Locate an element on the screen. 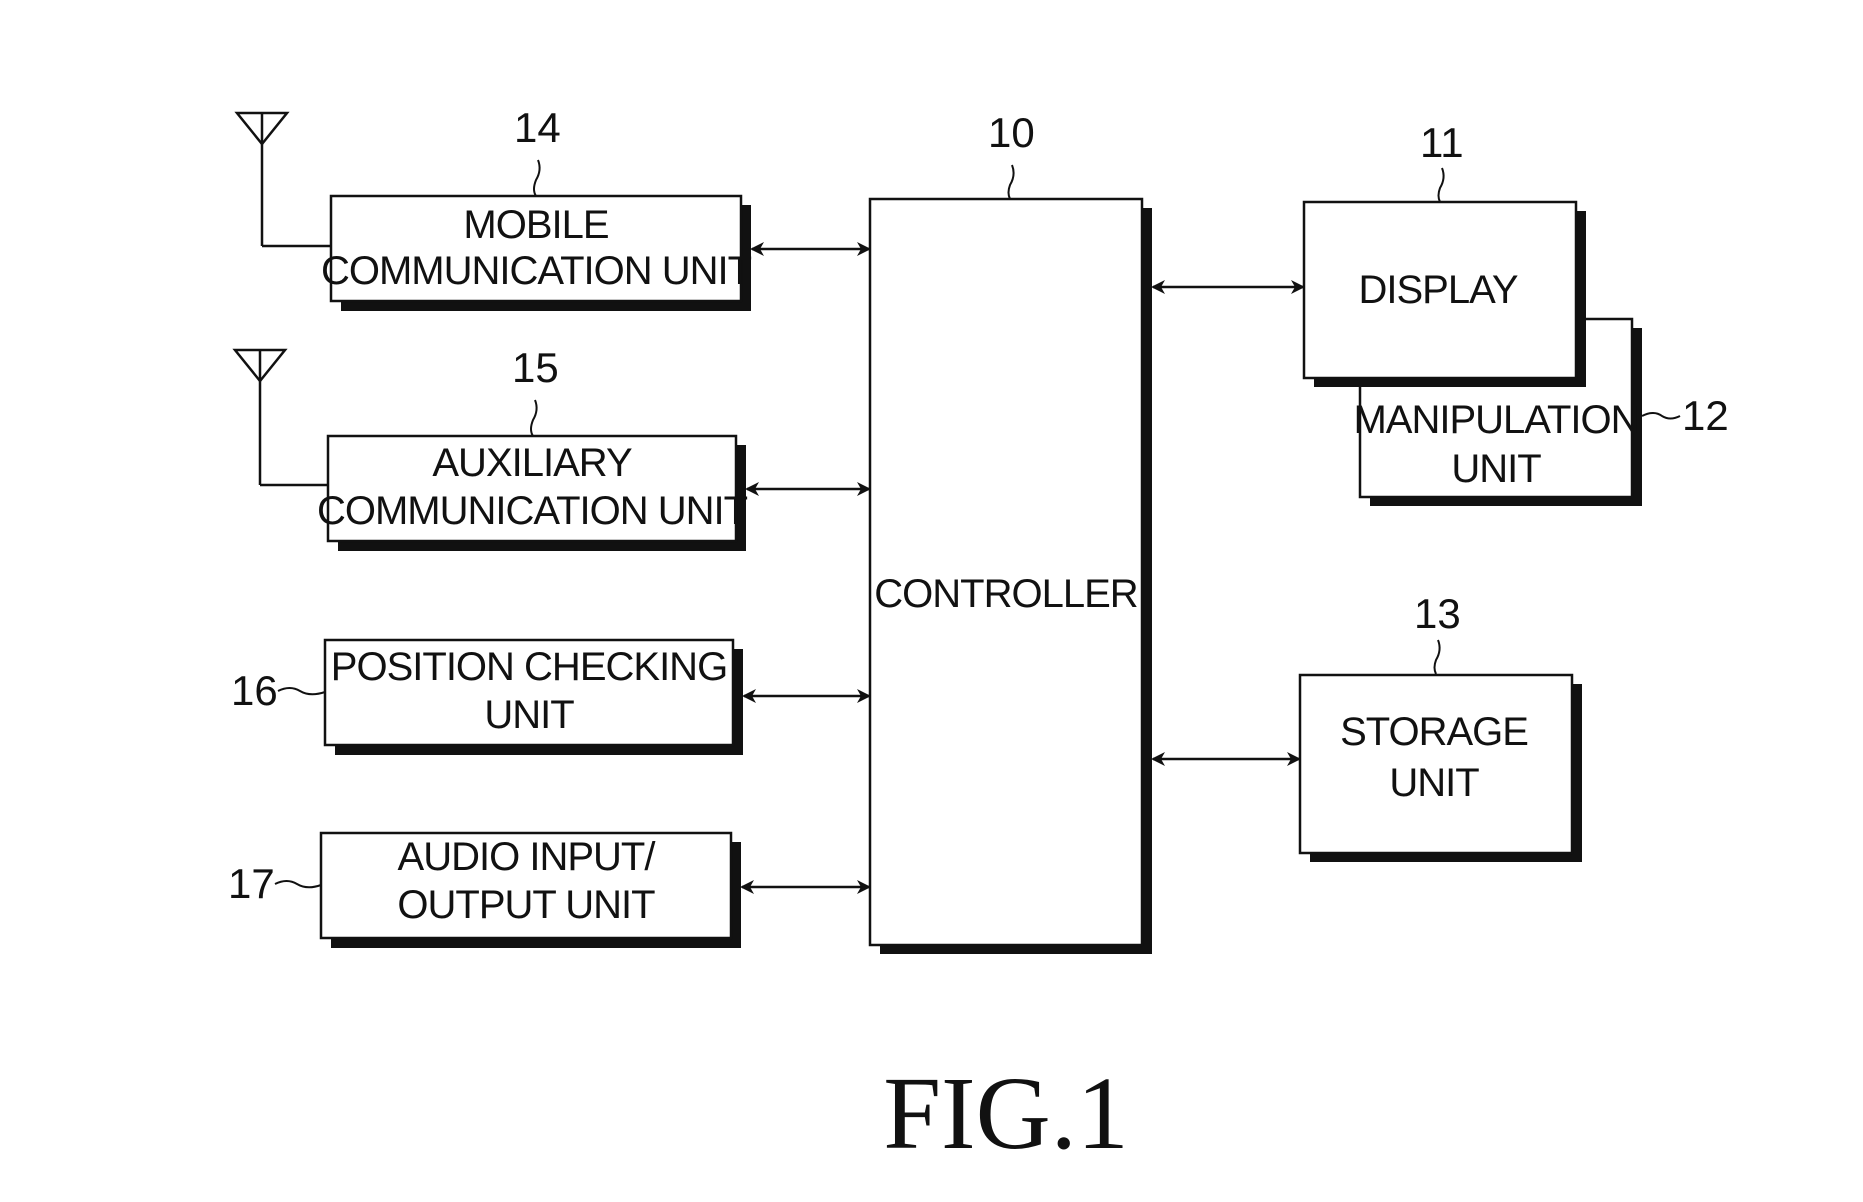  block-label: MANIPULATION is located at coordinates (1495, 420).